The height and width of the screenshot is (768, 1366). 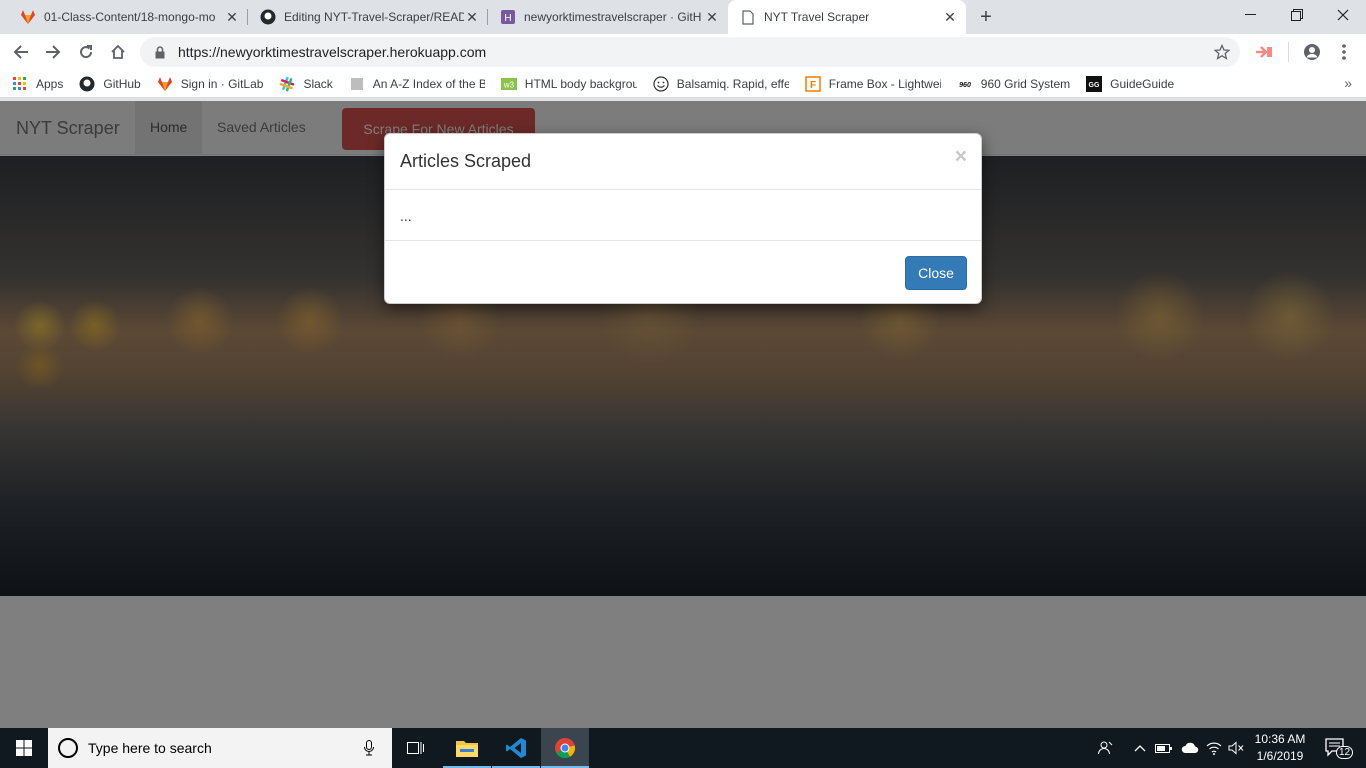 I want to click on svg-text: 960, so click(x=965, y=85).